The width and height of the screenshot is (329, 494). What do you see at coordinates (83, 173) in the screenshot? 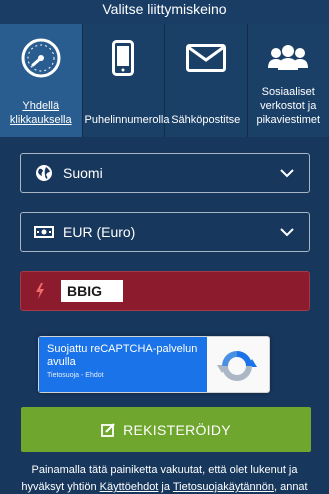
I see `country-value: Suomi` at bounding box center [83, 173].